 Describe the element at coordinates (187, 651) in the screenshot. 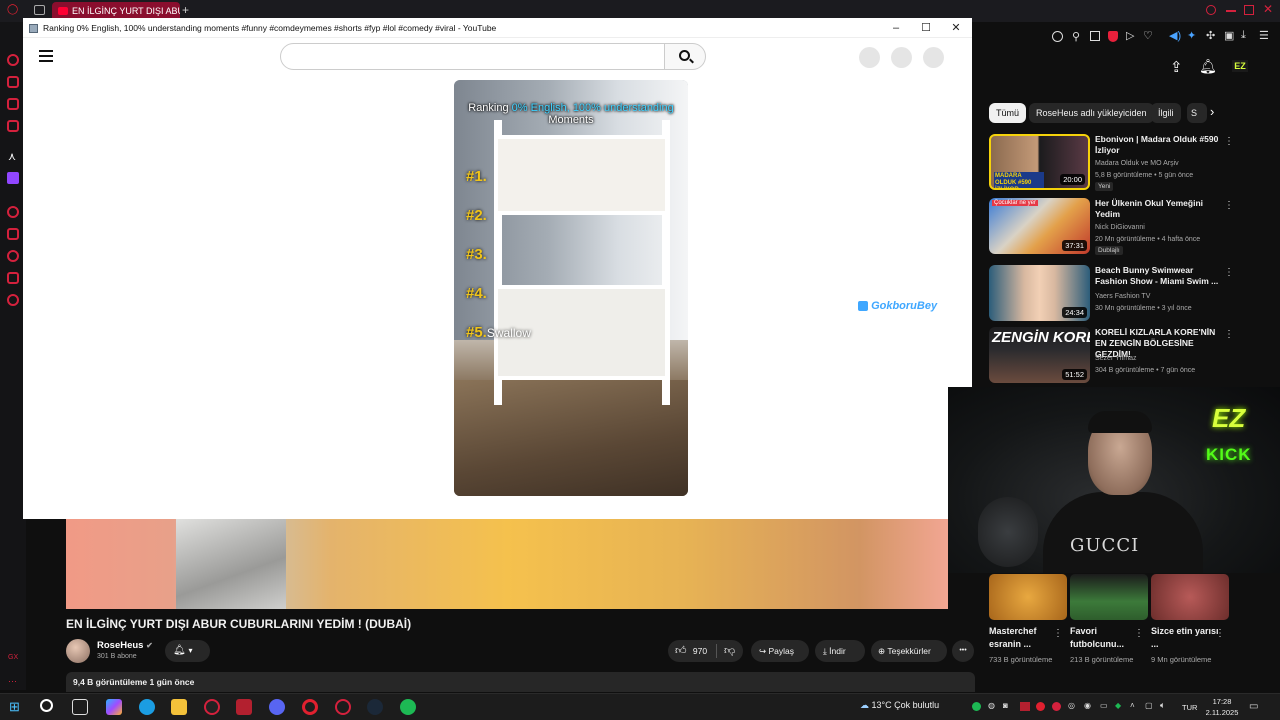

I see `subscribe-bell-button: 🔔︎ ▾` at that location.